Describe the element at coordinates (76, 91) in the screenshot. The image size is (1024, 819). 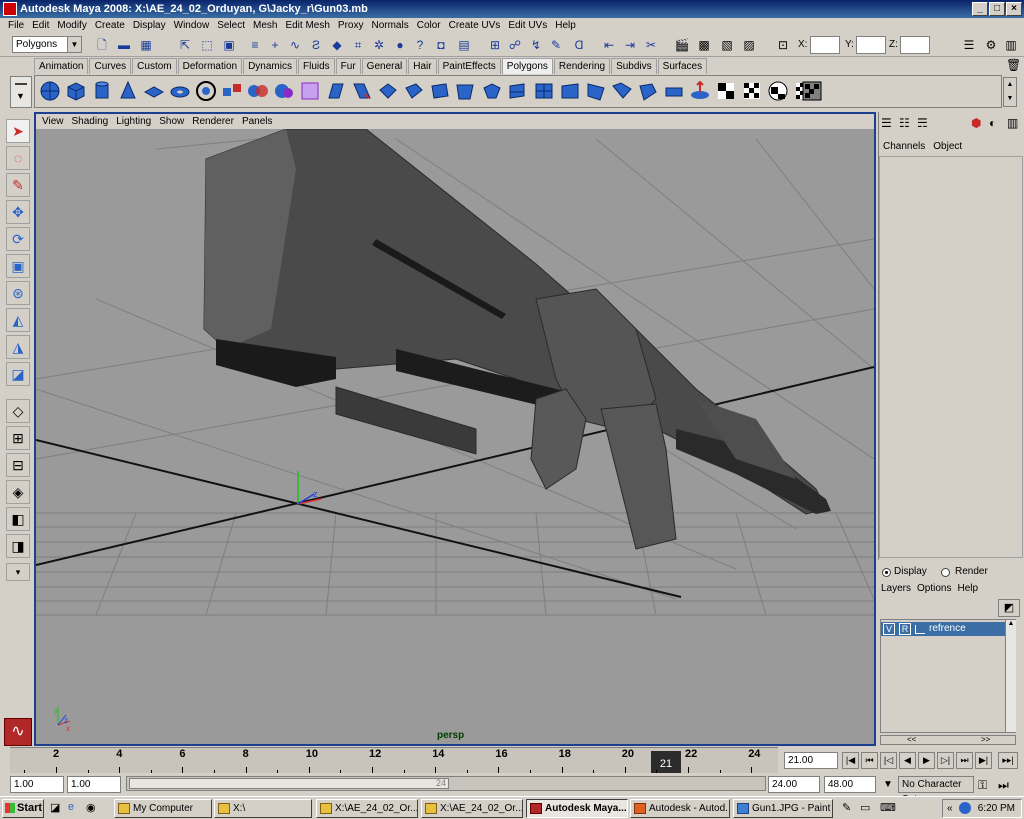
I see `poly-cube-icon` at that location.